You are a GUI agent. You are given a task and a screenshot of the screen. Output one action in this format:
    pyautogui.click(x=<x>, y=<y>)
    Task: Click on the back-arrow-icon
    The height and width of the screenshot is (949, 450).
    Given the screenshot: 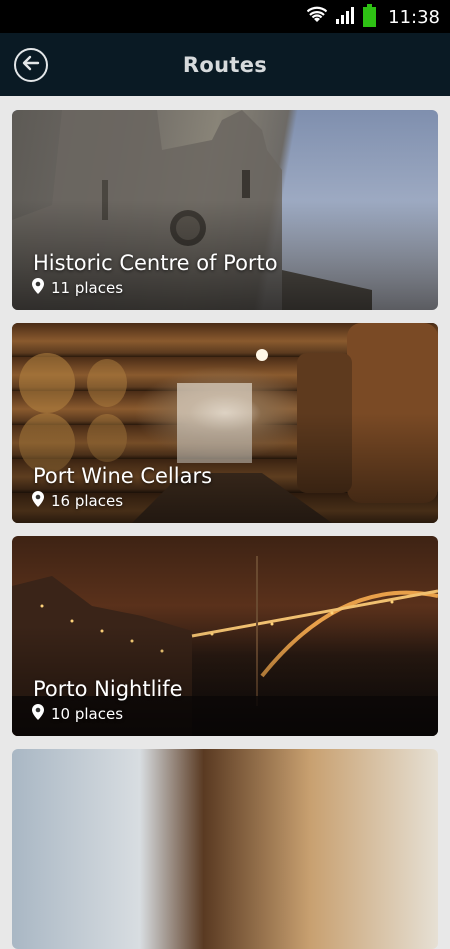 What is the action you would take?
    pyautogui.click(x=31, y=65)
    